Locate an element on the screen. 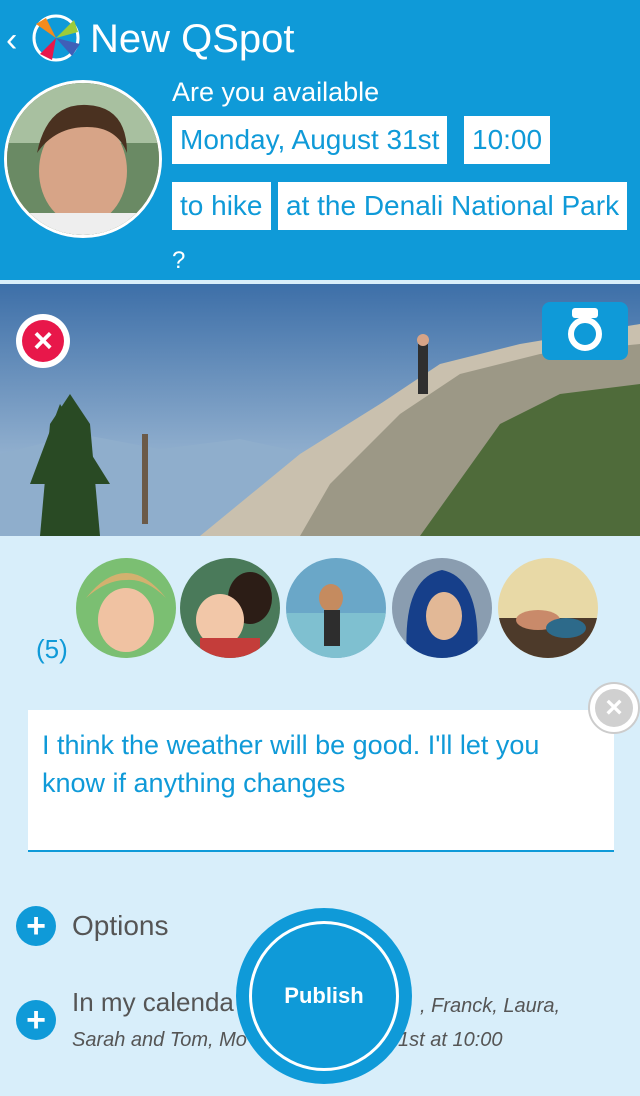  friend-avatar-1-photo is located at coordinates (126, 608).